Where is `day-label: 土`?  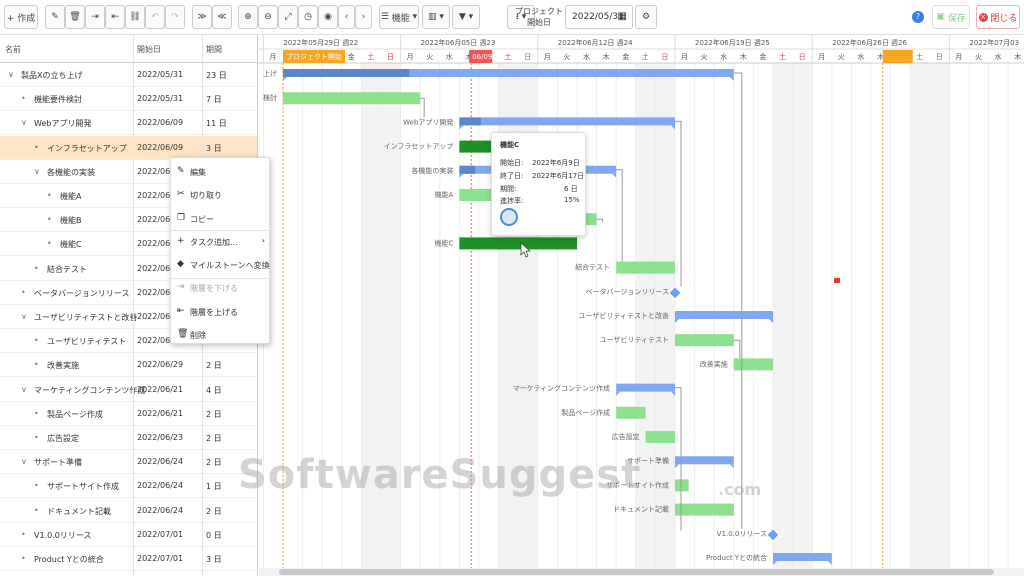
day-label: 土 is located at coordinates (645, 56).